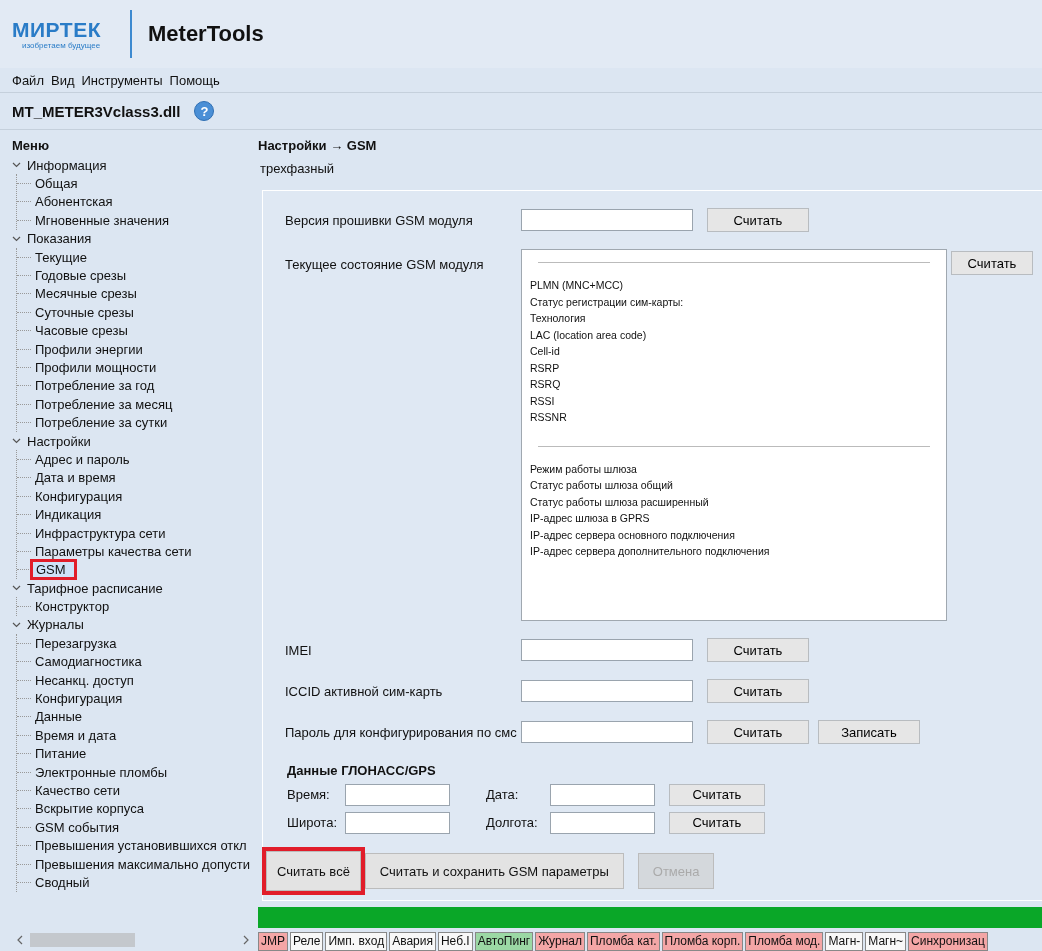  What do you see at coordinates (57, 29) in the screenshot?
I see `logo: МИРТЕК` at bounding box center [57, 29].